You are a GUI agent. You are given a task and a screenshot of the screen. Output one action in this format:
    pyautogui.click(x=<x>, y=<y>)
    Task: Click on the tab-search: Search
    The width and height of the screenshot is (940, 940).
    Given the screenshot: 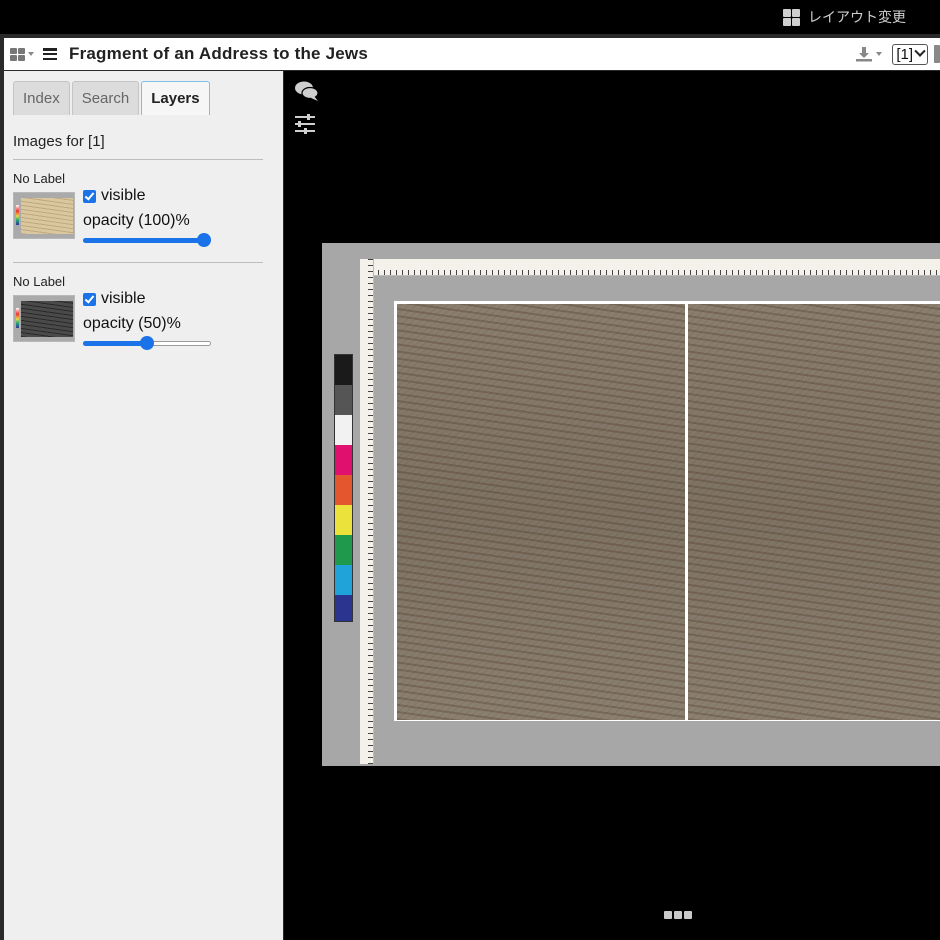 What is the action you would take?
    pyautogui.click(x=105, y=98)
    